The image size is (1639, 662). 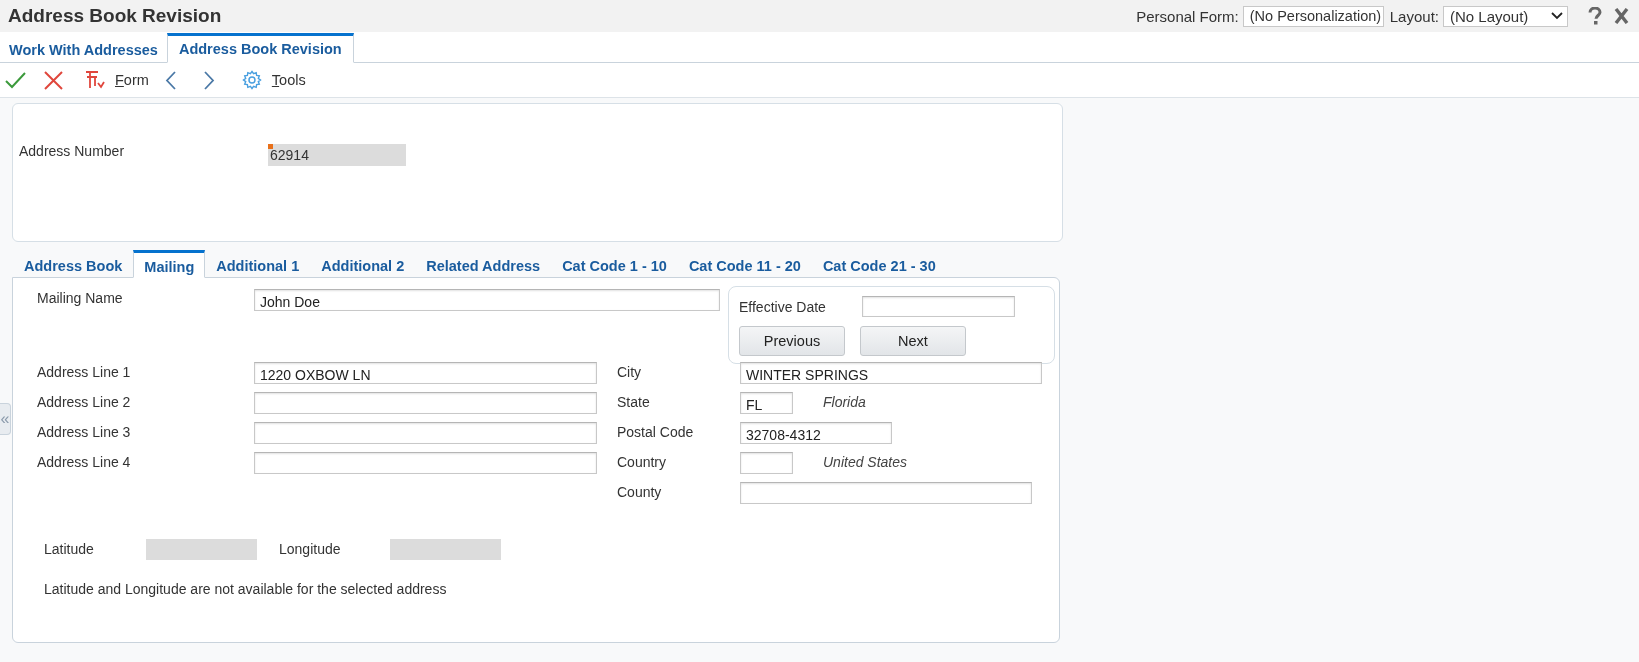 What do you see at coordinates (783, 306) in the screenshot?
I see `field-label: Effective Date` at bounding box center [783, 306].